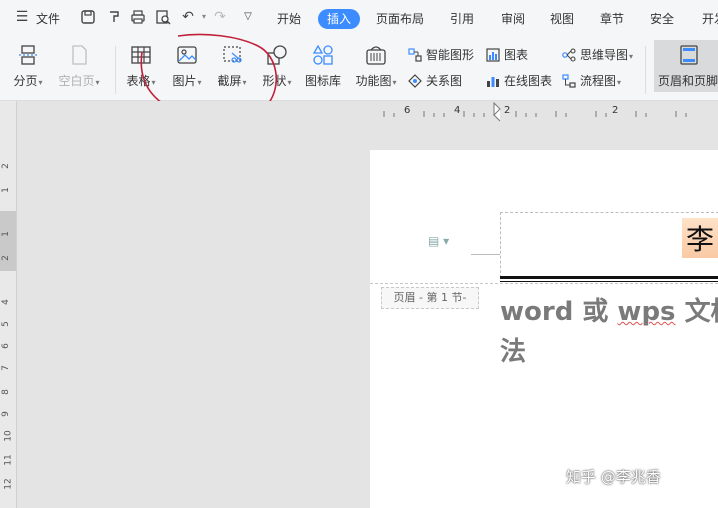 This screenshot has height=508, width=718. I want to click on header-border-thin, so click(609, 281).